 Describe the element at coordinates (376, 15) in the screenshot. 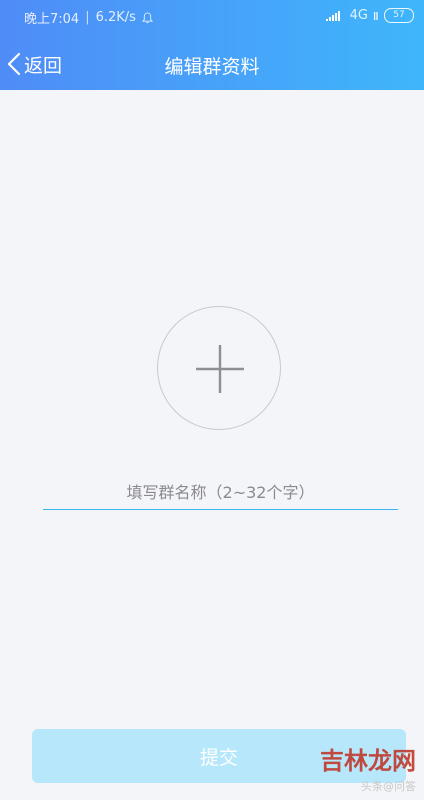

I see `data-activity-icon` at that location.